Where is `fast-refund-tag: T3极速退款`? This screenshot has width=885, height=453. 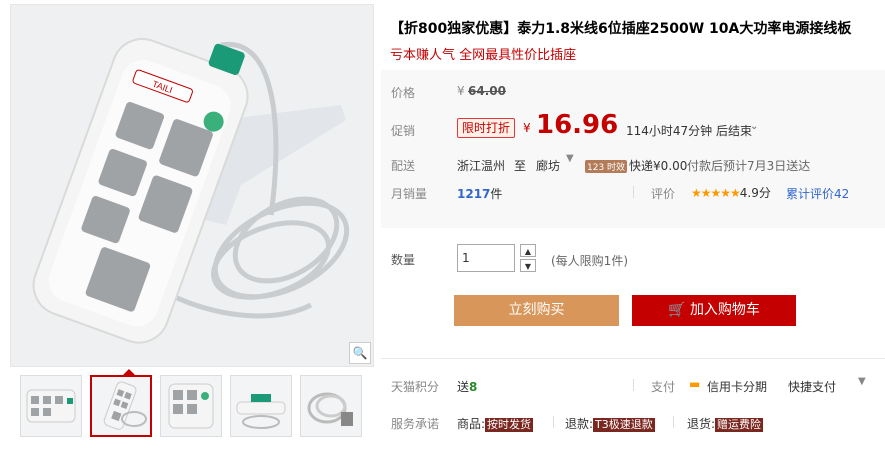 fast-refund-tag: T3极速退款 is located at coordinates (624, 425).